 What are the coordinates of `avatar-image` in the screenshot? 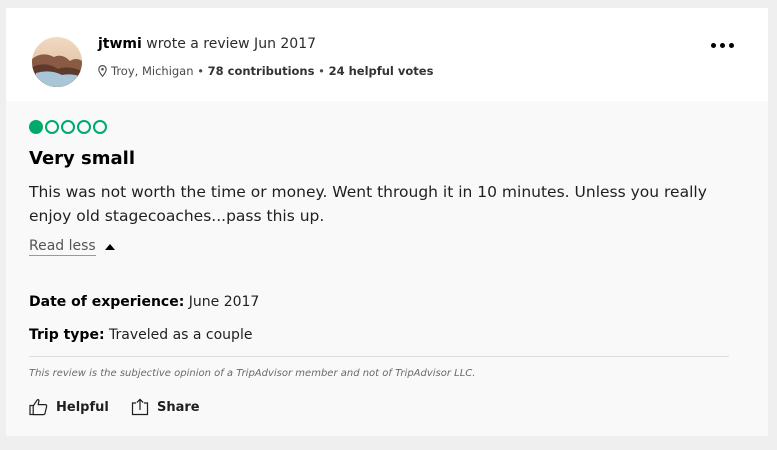 It's located at (57, 62).